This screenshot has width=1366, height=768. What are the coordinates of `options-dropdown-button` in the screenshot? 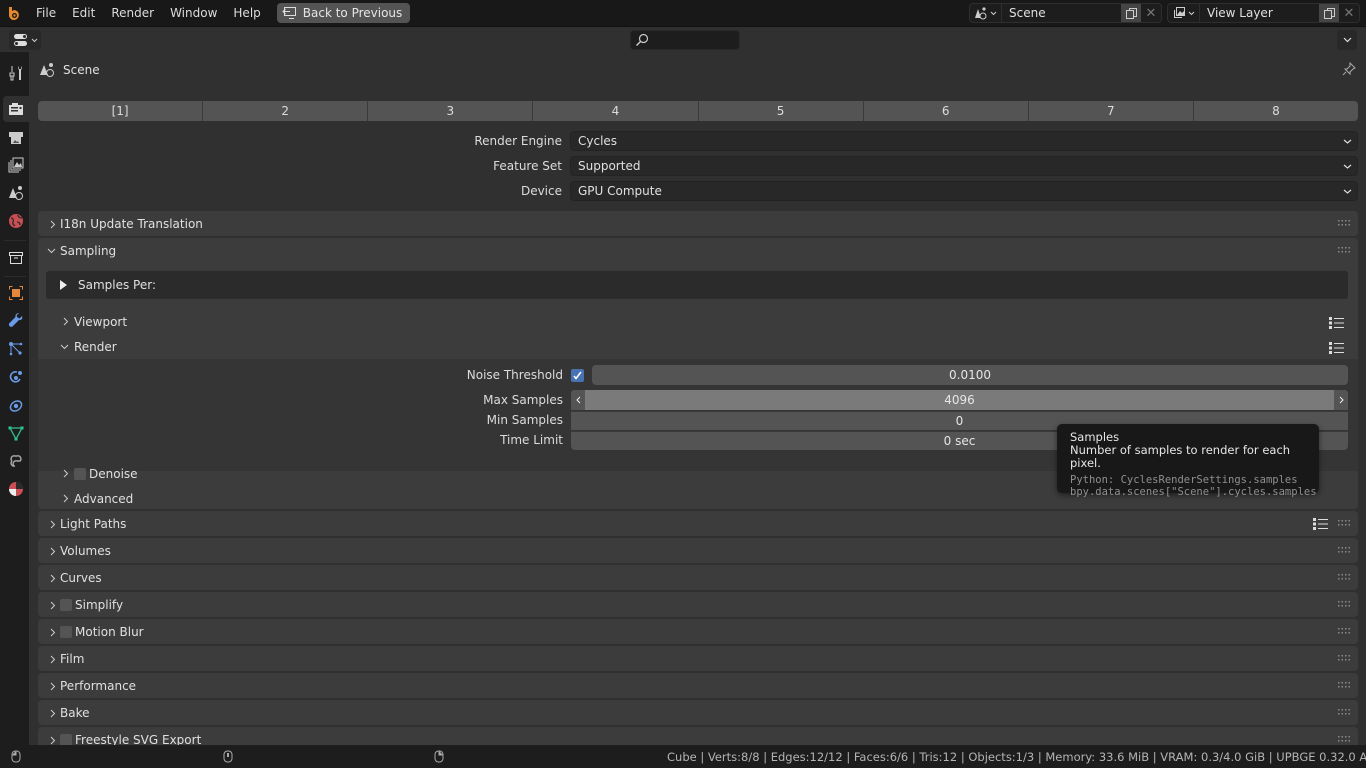 It's located at (1347, 40).